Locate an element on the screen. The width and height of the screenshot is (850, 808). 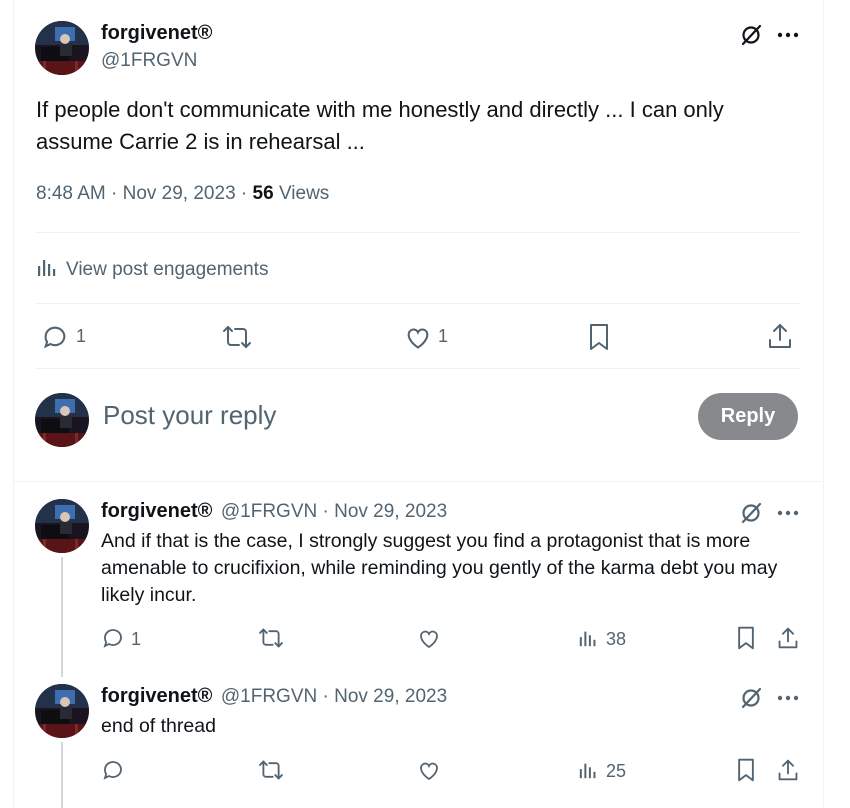
author-handle: @1FRGVN is located at coordinates (149, 61).